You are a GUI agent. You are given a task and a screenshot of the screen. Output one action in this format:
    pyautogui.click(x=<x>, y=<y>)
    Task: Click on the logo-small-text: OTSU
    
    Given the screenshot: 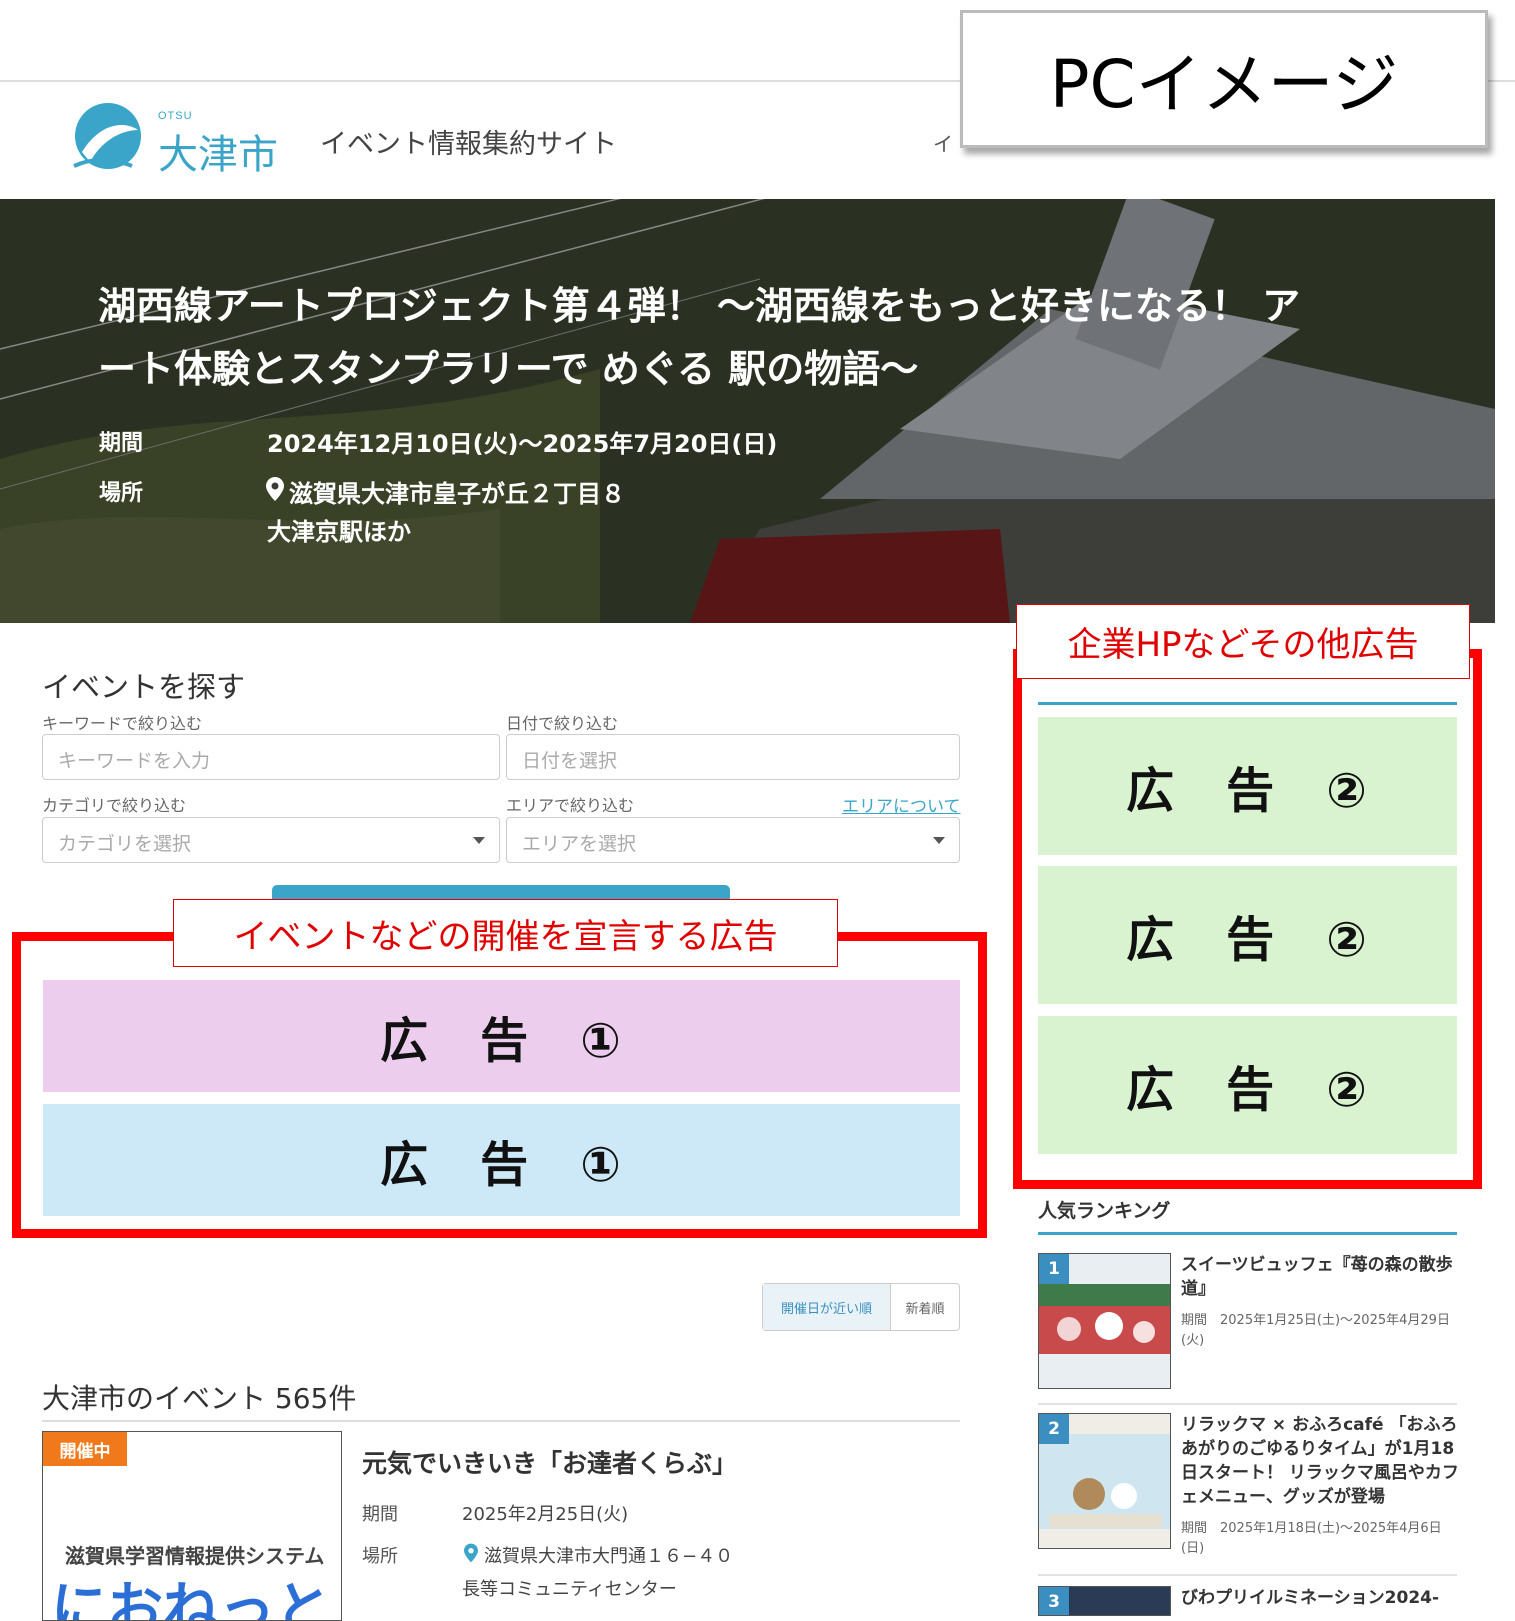 What is the action you would take?
    pyautogui.click(x=175, y=116)
    